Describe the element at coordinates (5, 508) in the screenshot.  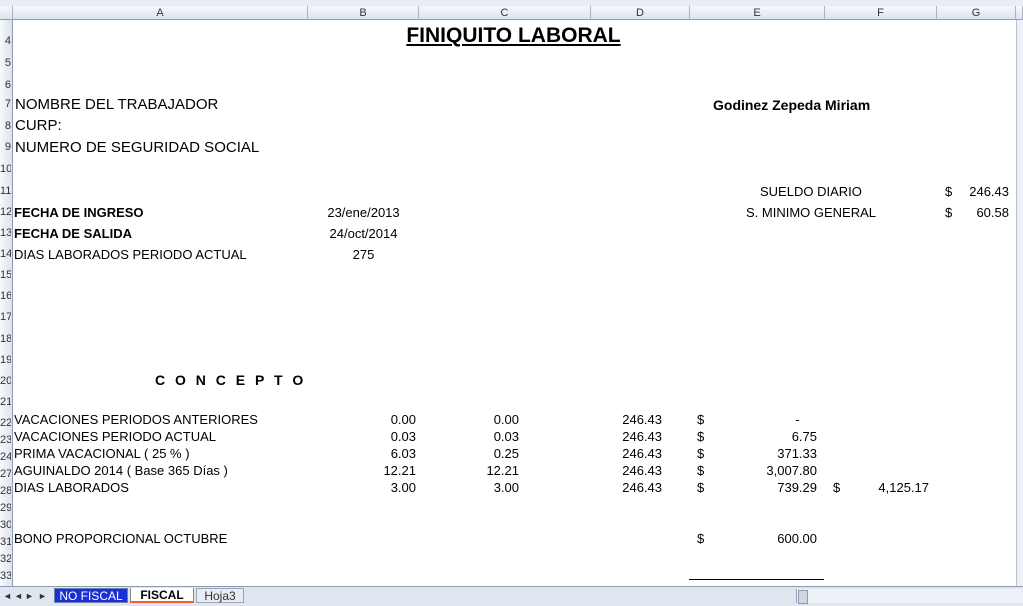
I see `row-header: 29` at that location.